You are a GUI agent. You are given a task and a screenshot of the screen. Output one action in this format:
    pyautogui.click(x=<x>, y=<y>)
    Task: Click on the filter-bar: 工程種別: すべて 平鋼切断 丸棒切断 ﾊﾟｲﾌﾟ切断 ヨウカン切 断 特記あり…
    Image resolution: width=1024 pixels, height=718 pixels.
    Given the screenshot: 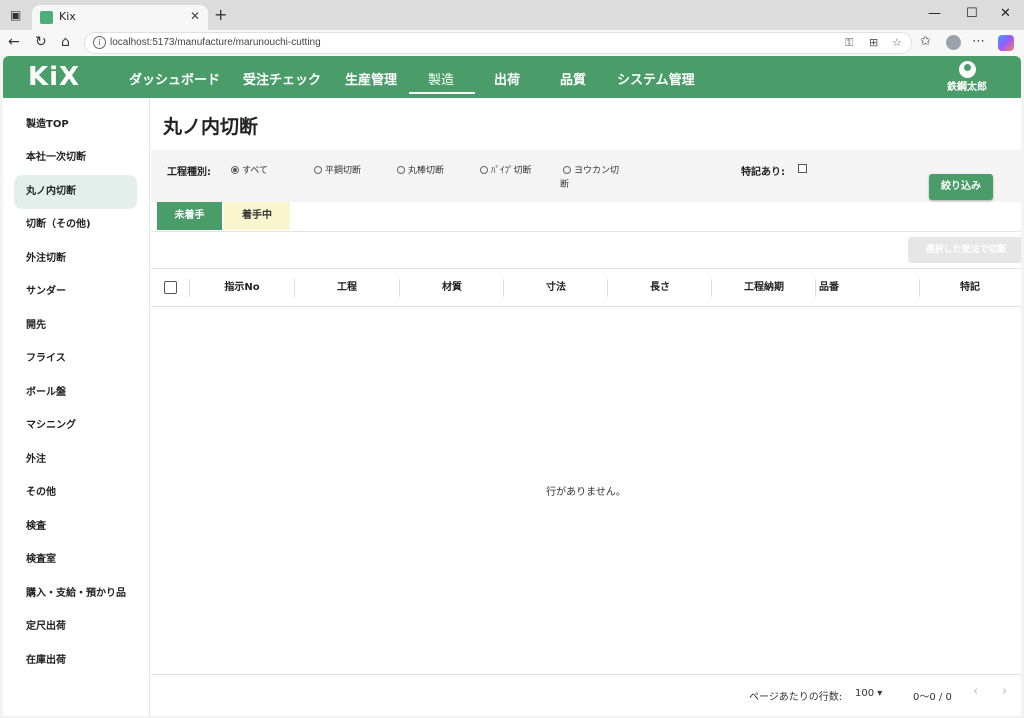 What is the action you would take?
    pyautogui.click(x=586, y=176)
    